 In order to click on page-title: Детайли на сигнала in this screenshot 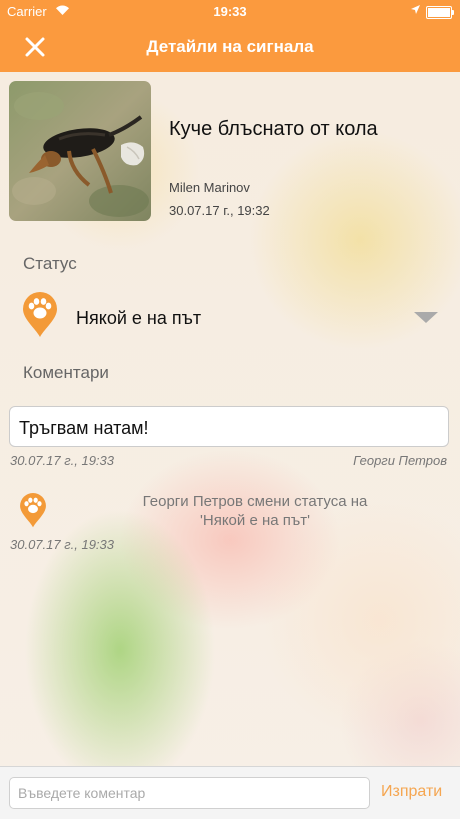, I will do `click(230, 46)`.